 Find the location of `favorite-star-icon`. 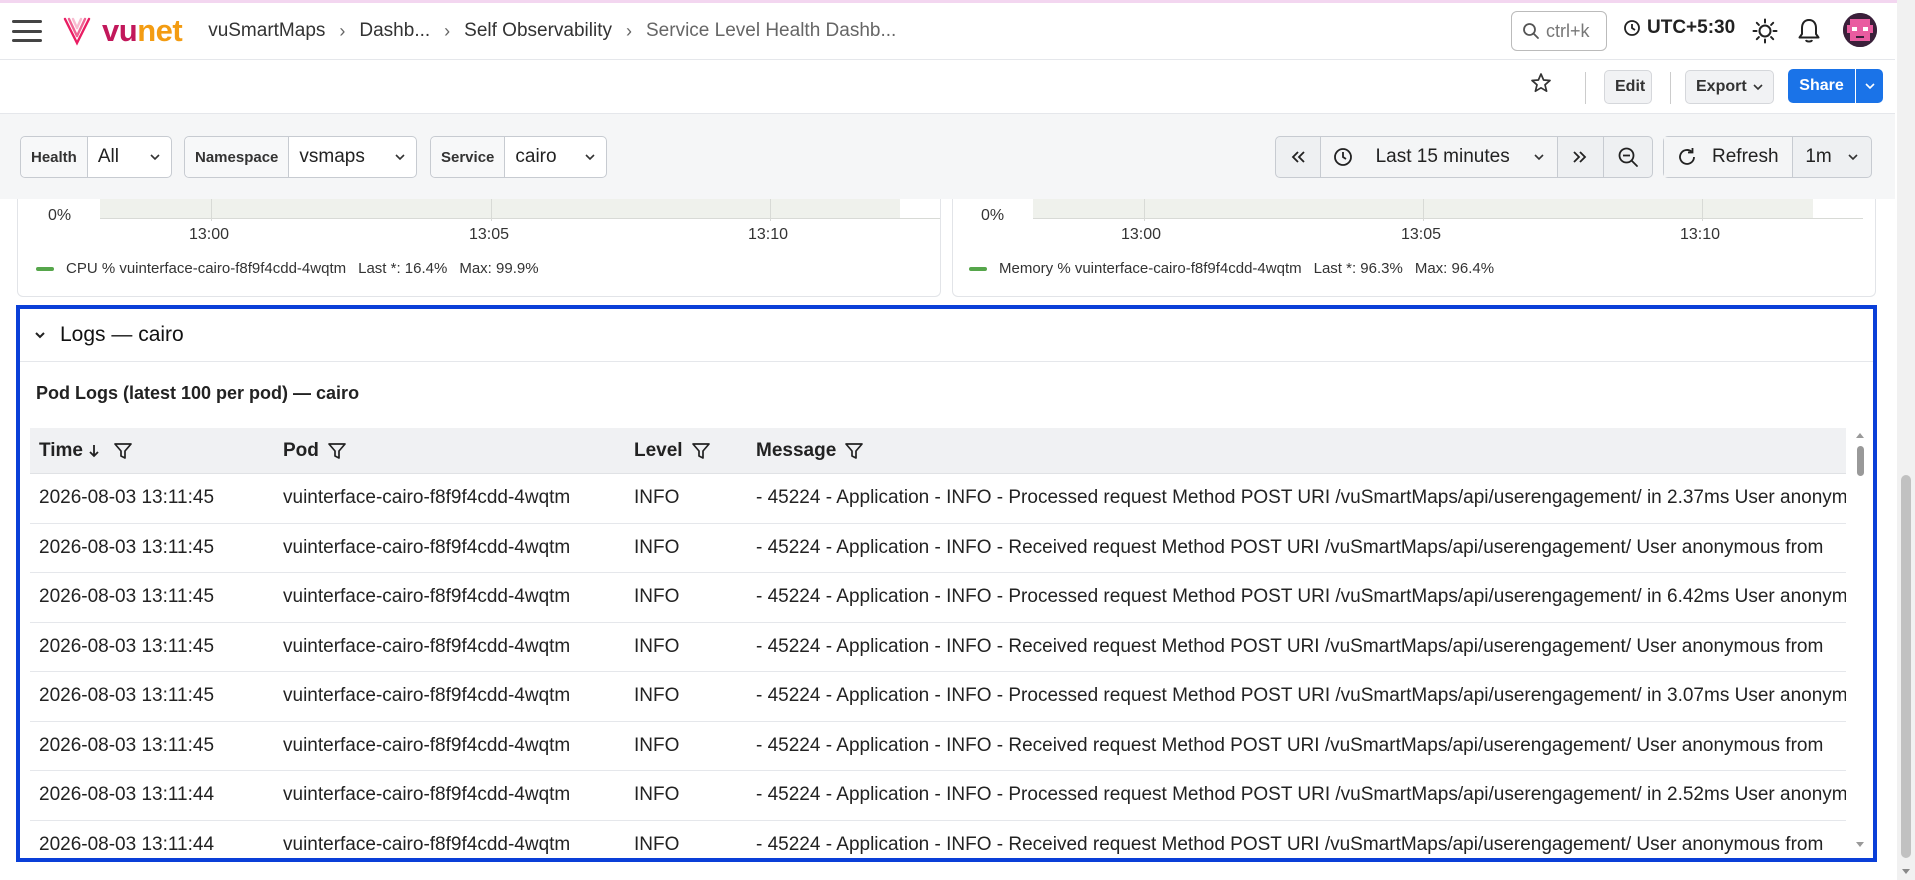

favorite-star-icon is located at coordinates (1541, 83).